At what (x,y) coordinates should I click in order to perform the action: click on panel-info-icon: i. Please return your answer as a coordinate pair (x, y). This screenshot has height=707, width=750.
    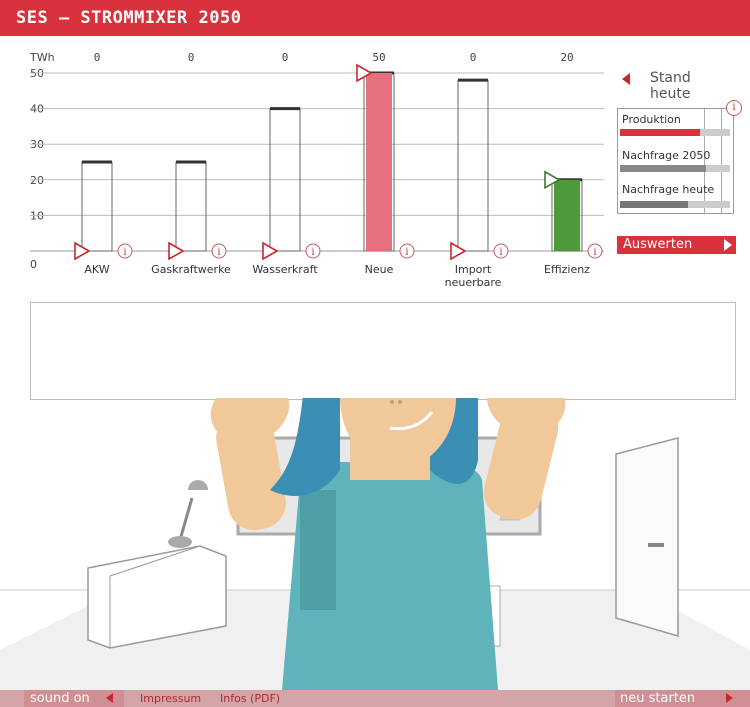
    Looking at the image, I should click on (734, 108).